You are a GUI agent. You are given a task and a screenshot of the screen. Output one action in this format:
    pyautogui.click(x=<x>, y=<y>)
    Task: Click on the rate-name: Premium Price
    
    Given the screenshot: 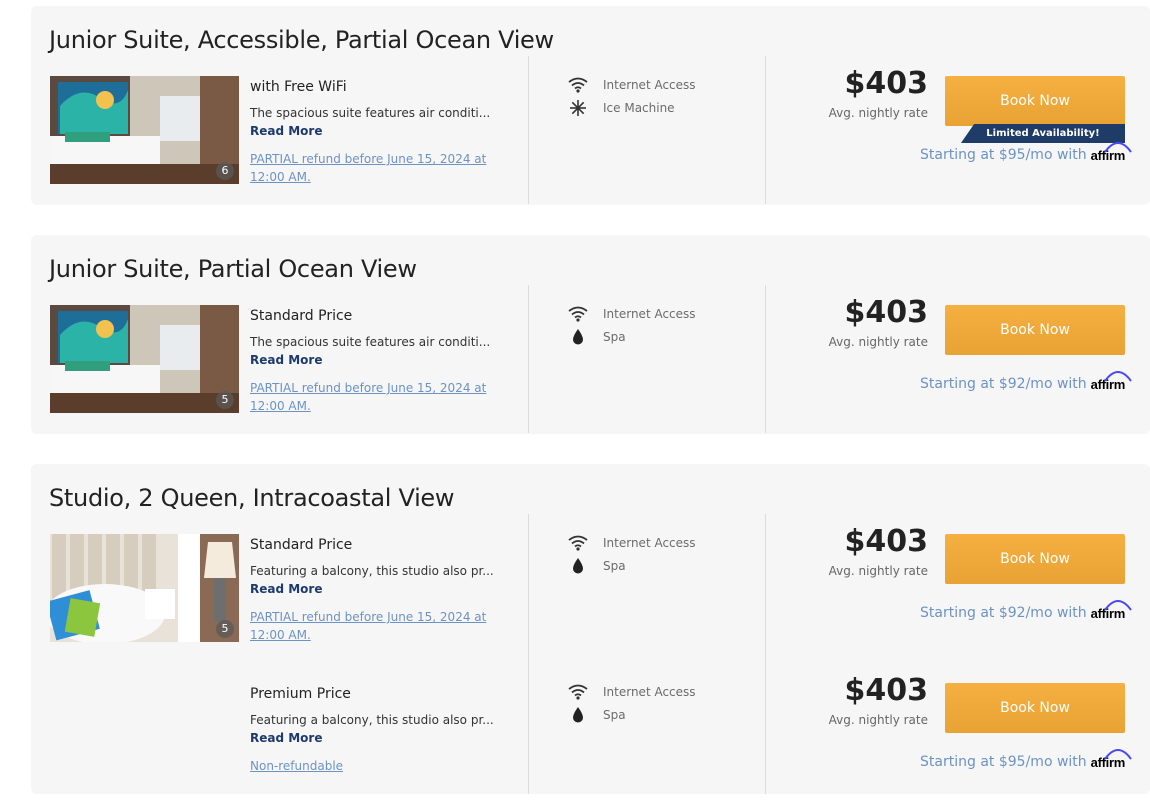 What is the action you would take?
    pyautogui.click(x=300, y=694)
    